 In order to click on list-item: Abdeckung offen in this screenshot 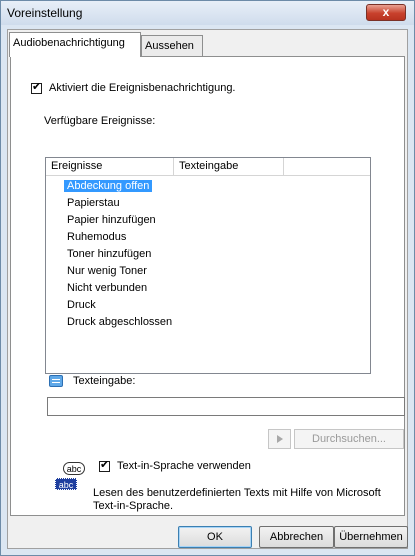, I will do `click(208, 186)`.